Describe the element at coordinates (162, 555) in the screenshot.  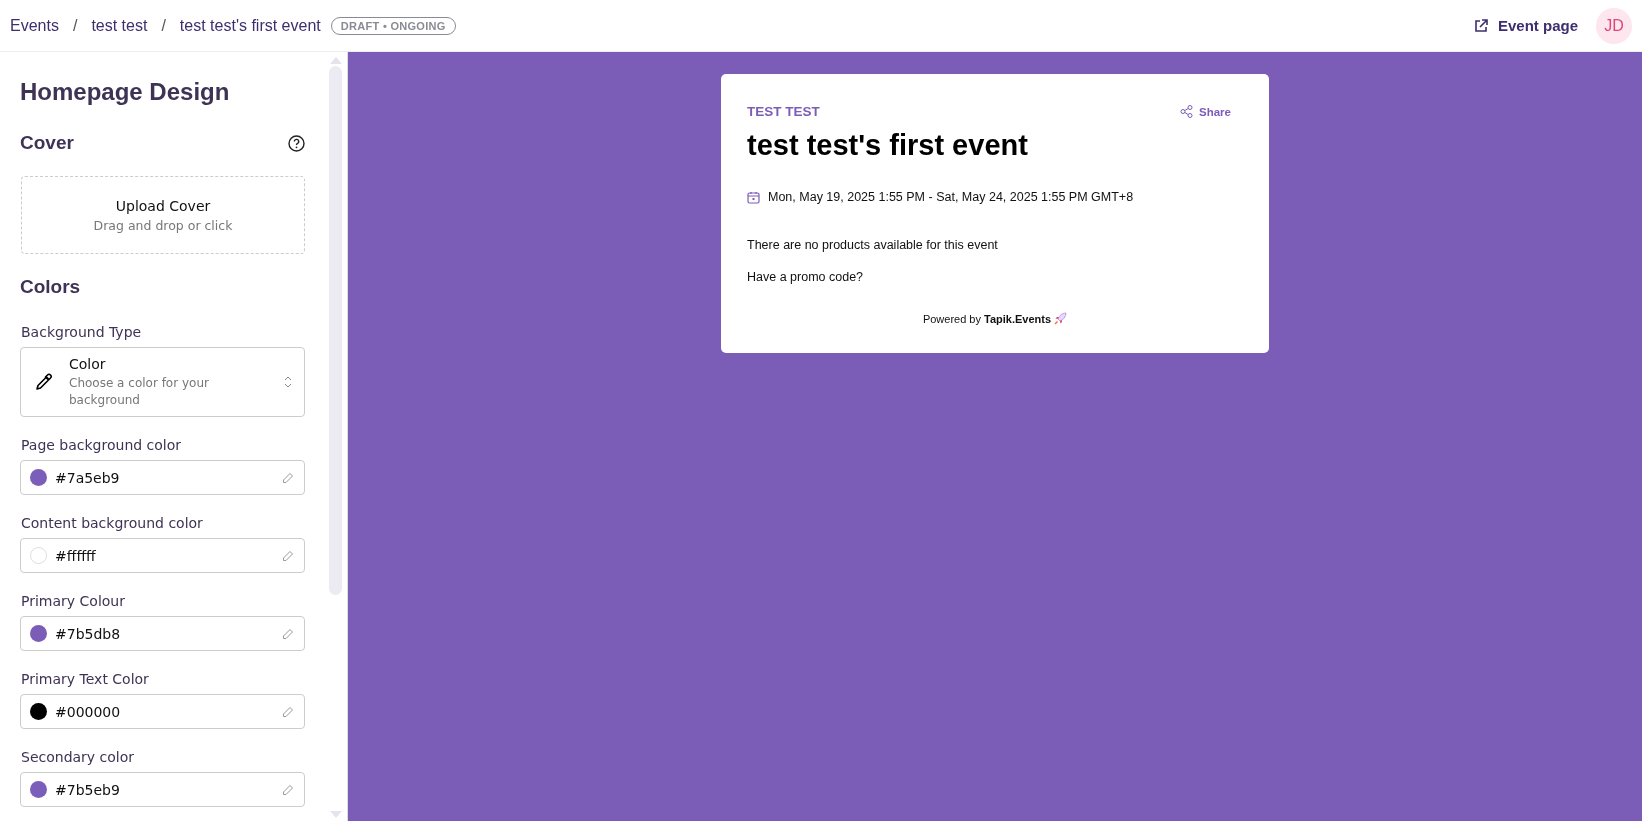
I see `color-input-field: #ffffff` at that location.